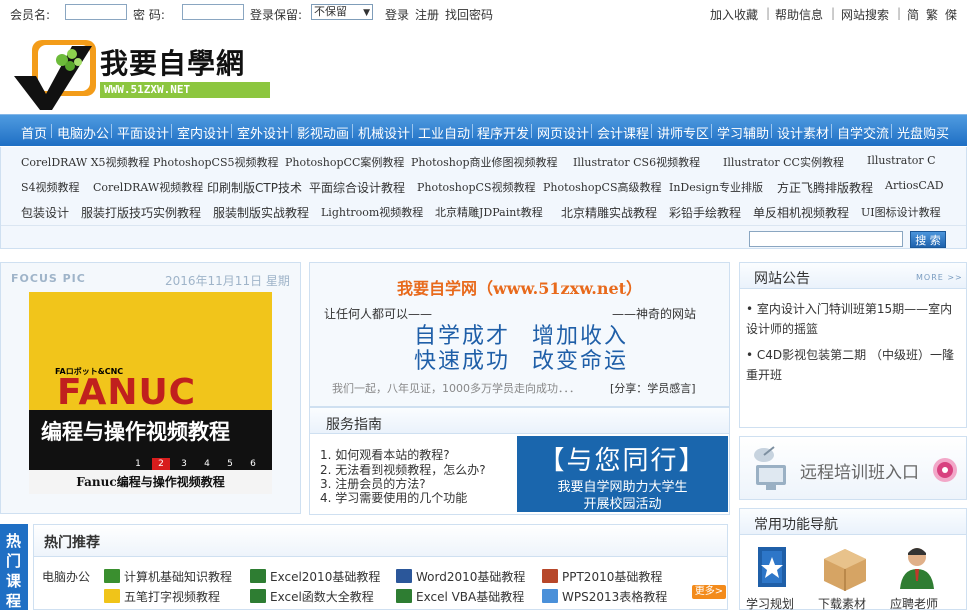 This screenshot has width=971, height=610. Describe the element at coordinates (216, 162) in the screenshot. I see `course-link: PhotoshopCS5视频教程` at that location.